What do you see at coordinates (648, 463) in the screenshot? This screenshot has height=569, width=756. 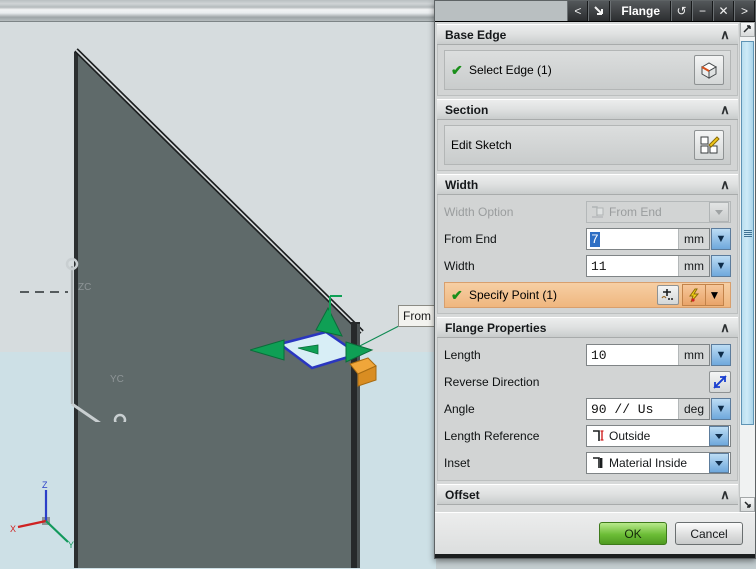 I see `inset-value: Material Inside` at bounding box center [648, 463].